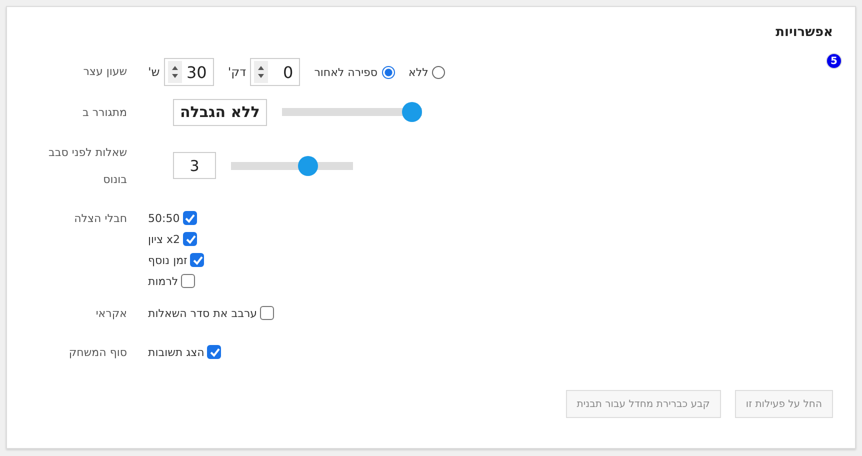 Image resolution: width=862 pixels, height=456 pixels. What do you see at coordinates (194, 165) in the screenshot?
I see `value-box: 3` at bounding box center [194, 165].